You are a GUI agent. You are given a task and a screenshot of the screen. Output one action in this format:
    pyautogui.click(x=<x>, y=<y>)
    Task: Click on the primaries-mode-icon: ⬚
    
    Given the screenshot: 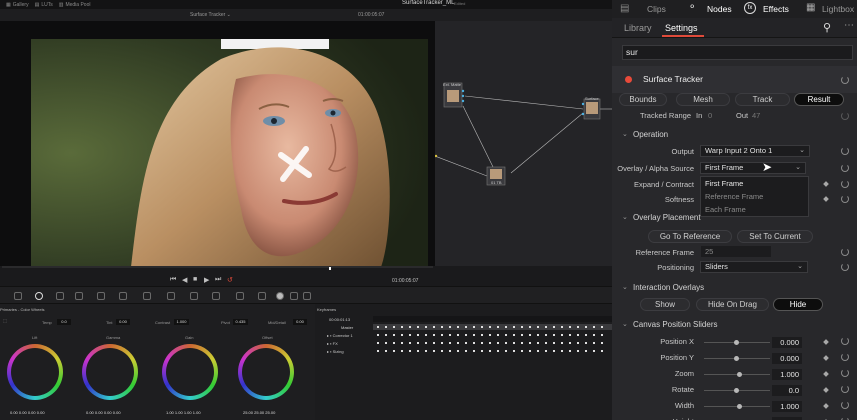 What is the action you would take?
    pyautogui.click(x=5, y=320)
    